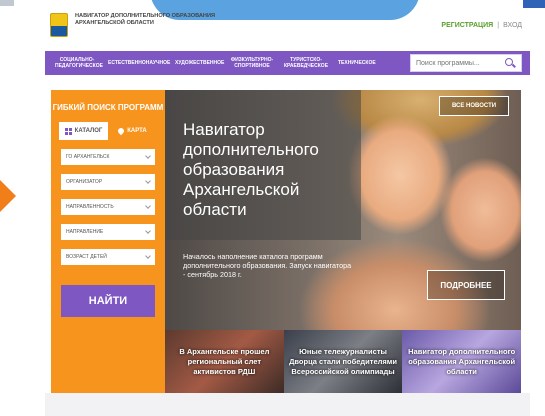  Describe the element at coordinates (68, 131) in the screenshot. I see `grid-icon` at that location.